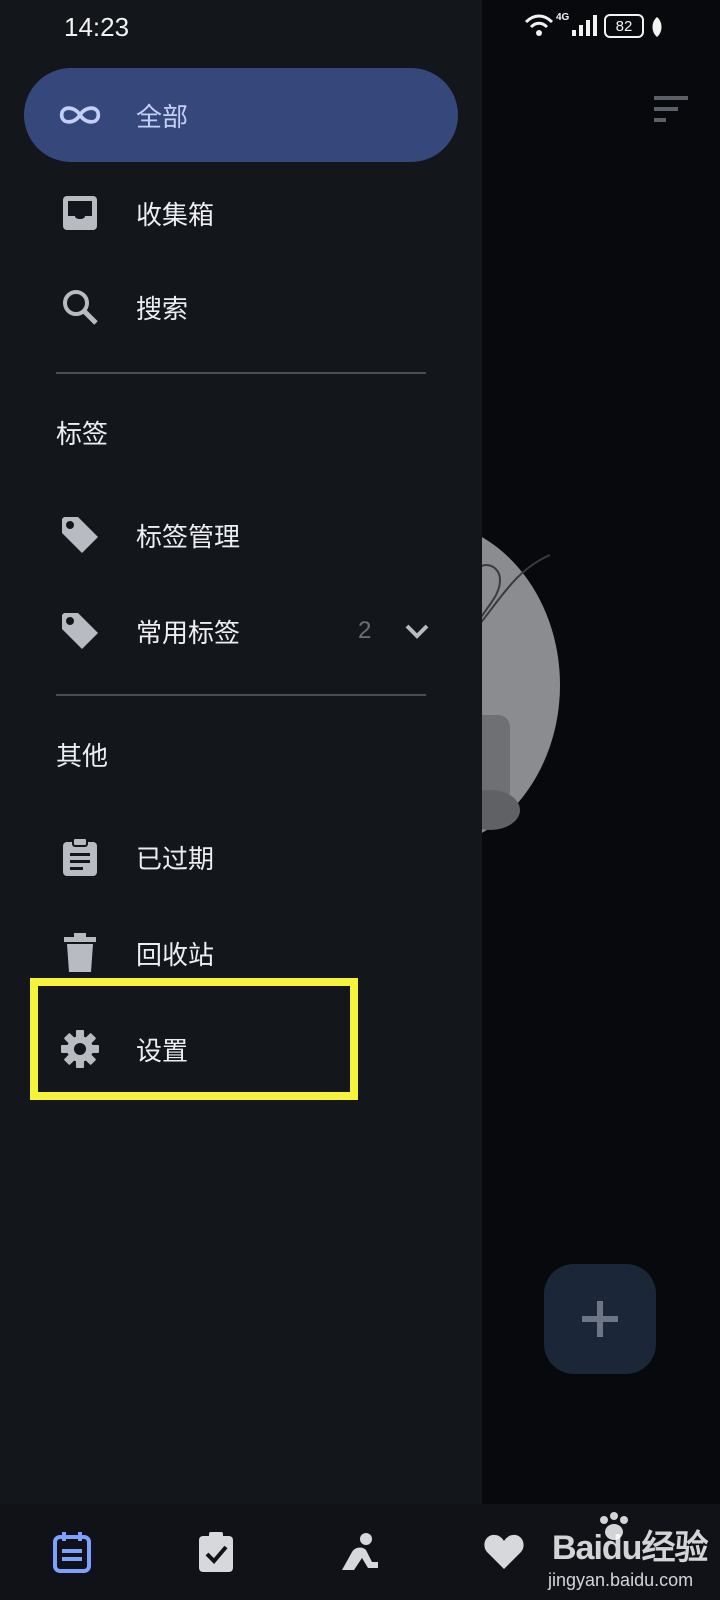 The image size is (720, 1600). What do you see at coordinates (241, 857) in the screenshot?
I see `drawer-item-expired: 已过期` at bounding box center [241, 857].